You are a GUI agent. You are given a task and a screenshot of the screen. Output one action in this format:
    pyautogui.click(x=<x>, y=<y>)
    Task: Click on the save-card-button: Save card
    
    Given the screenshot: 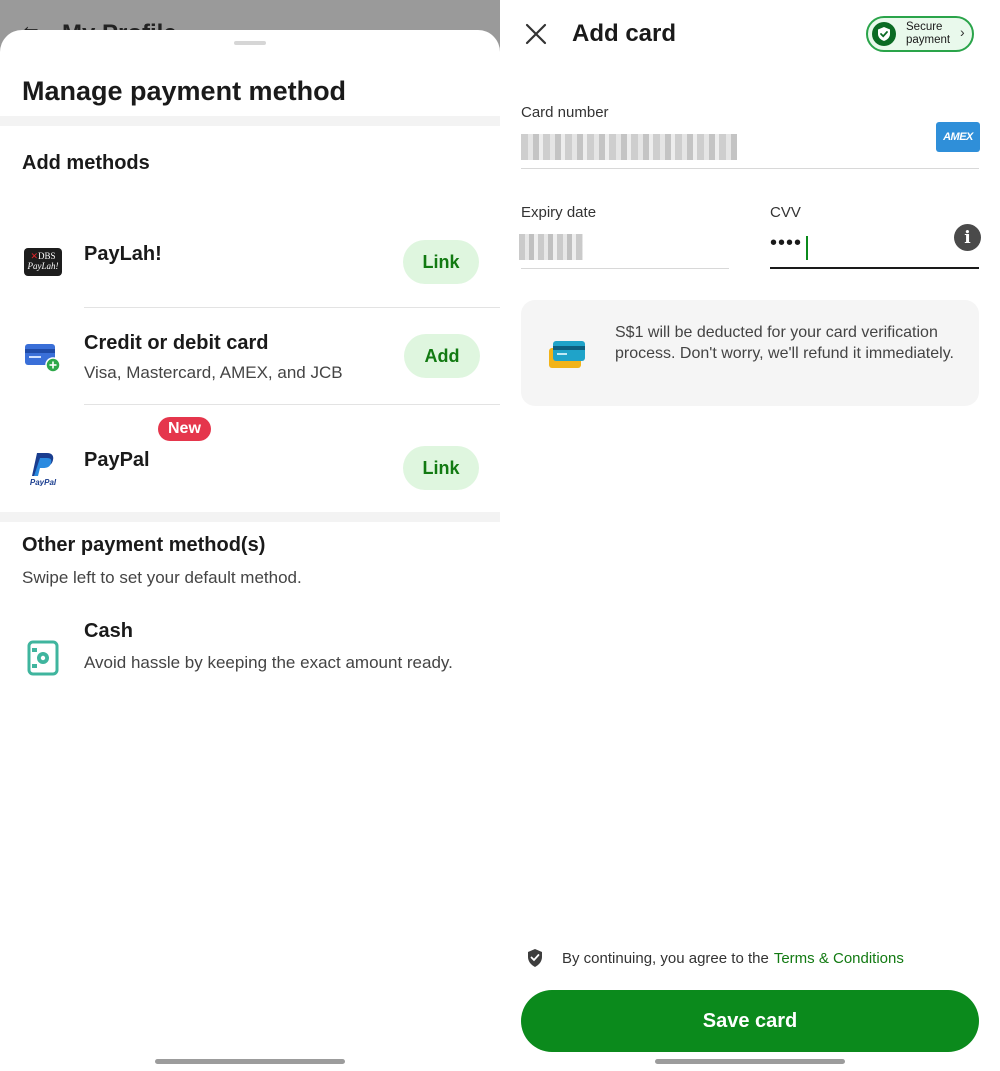 What is the action you would take?
    pyautogui.click(x=750, y=1021)
    